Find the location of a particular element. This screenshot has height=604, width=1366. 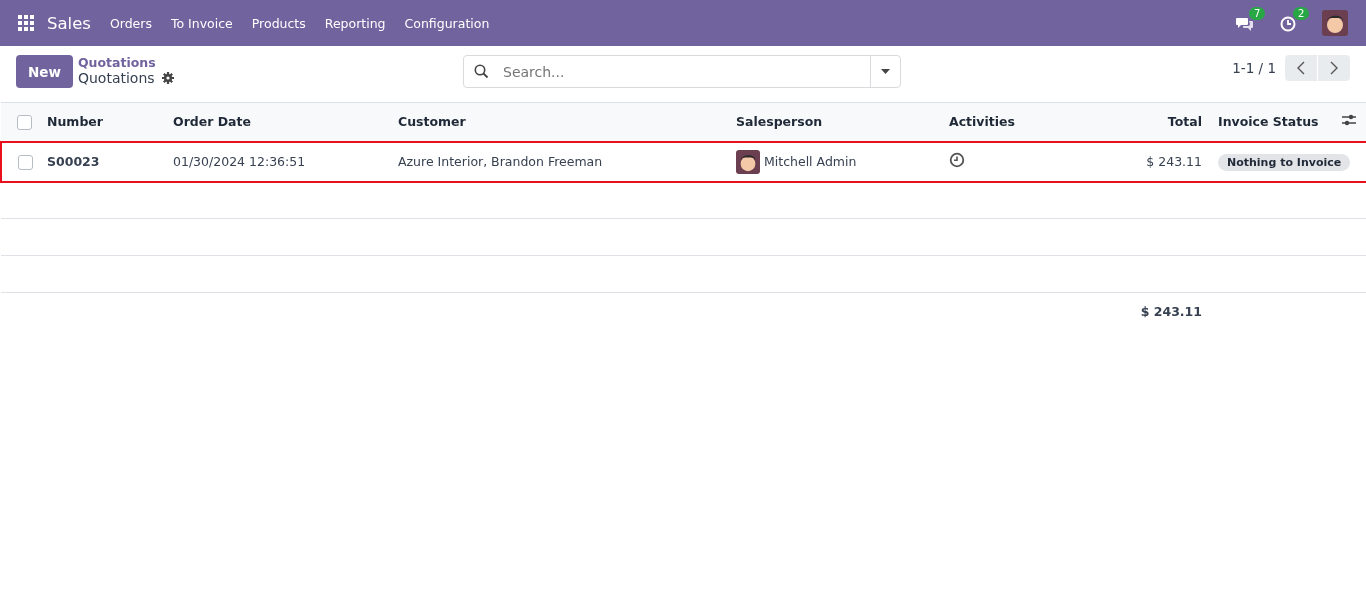

caret-icon is located at coordinates (885, 71).